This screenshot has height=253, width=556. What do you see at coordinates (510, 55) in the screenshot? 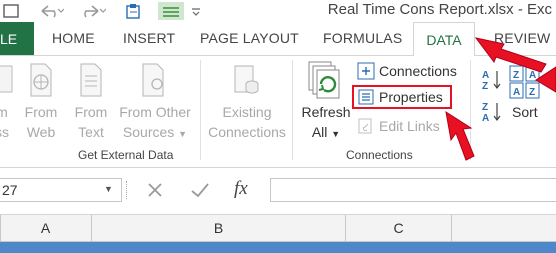
I see `red-arrow-data-tab` at bounding box center [510, 55].